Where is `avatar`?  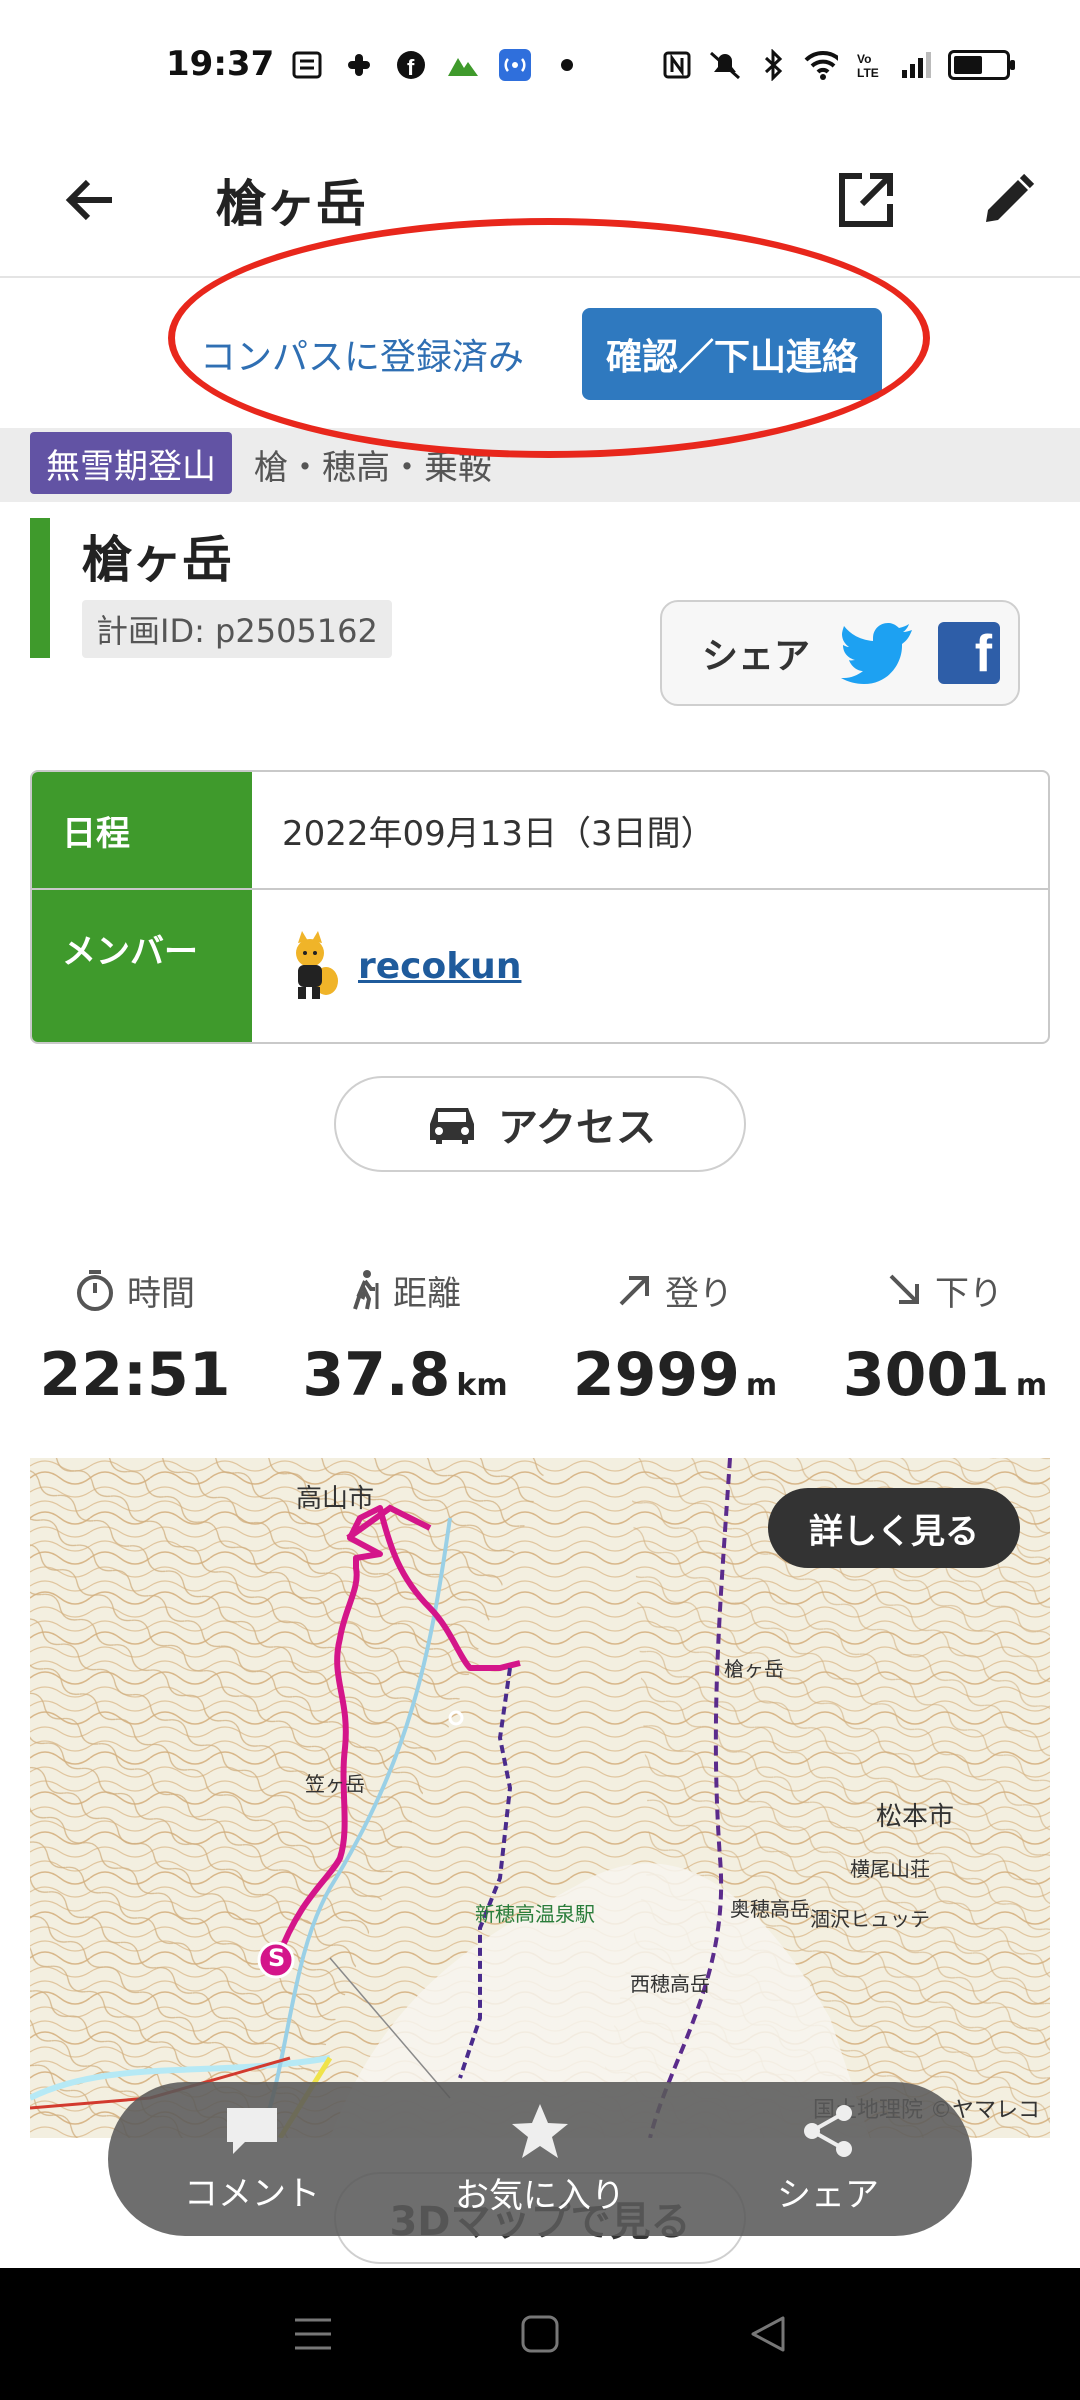
avatar is located at coordinates (312, 966).